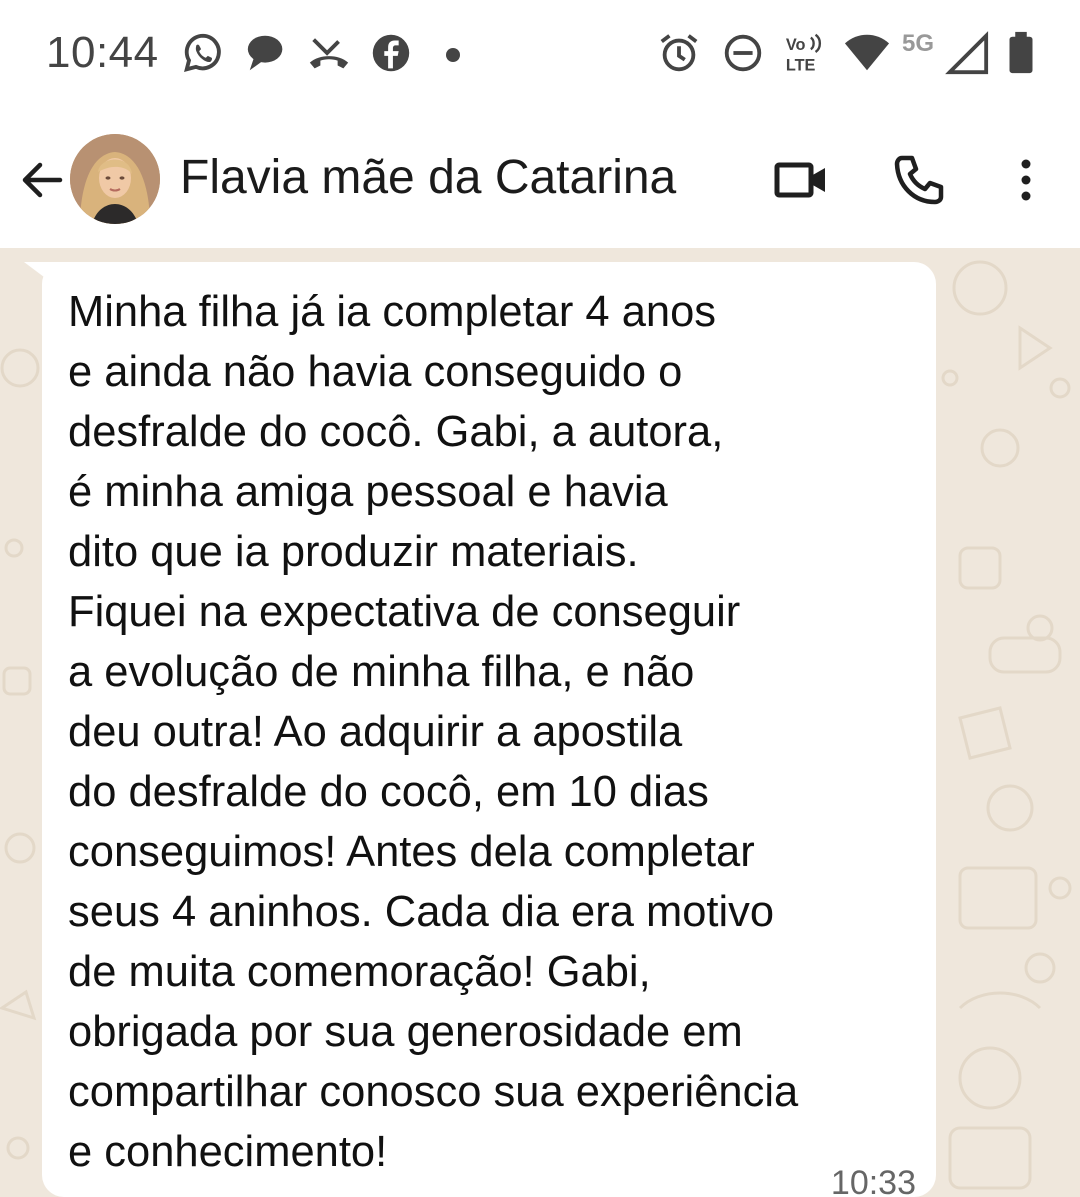  I want to click on message-line: conseguimos! Antes dela completar, so click(411, 852).